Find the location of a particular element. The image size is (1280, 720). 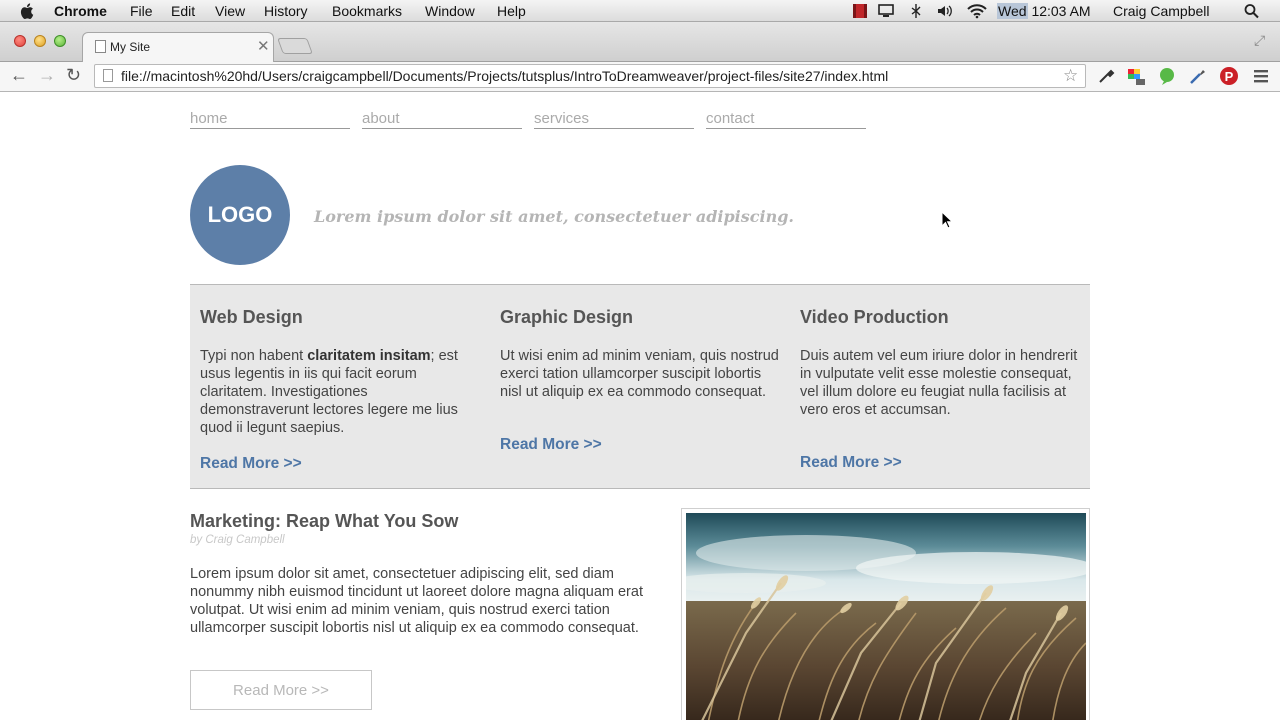

tab-title: My Site is located at coordinates (130, 47).